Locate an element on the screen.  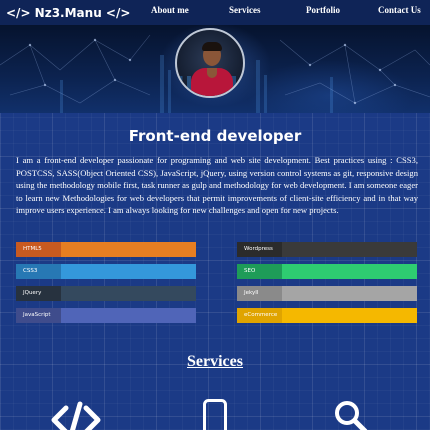
skill-label: HTML5 is located at coordinates (38, 249).